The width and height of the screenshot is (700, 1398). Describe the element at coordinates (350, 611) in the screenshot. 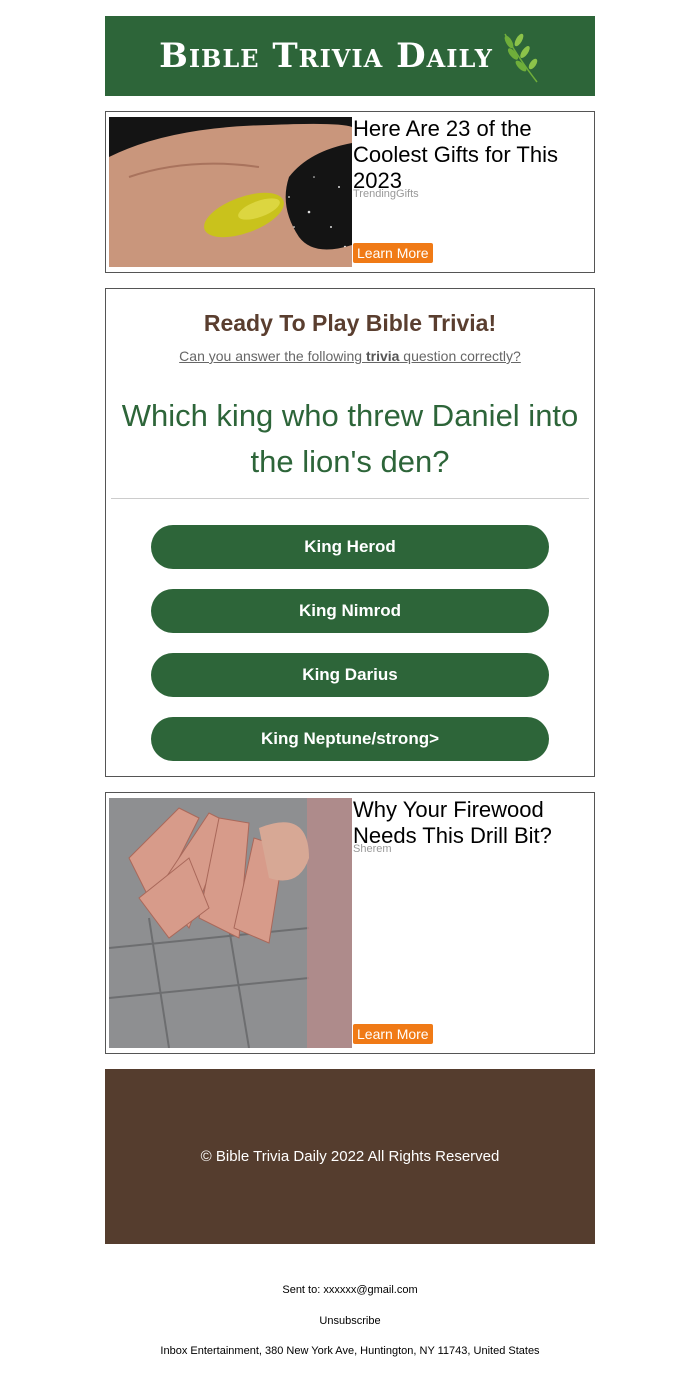

I see `answer-button-2: King Nimrod` at that location.